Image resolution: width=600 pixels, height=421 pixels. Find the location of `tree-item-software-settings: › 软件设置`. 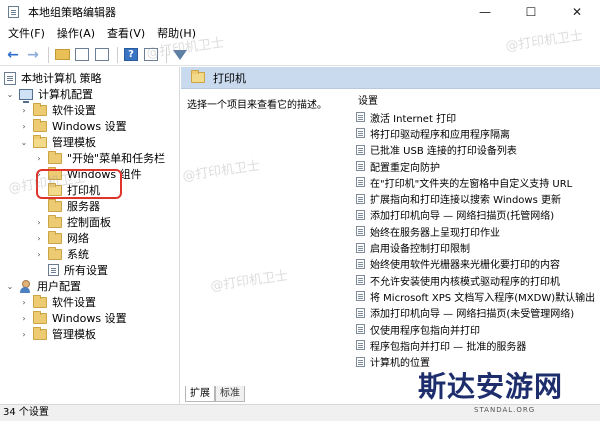

tree-item-software-settings: › 软件设置 is located at coordinates (57, 110).